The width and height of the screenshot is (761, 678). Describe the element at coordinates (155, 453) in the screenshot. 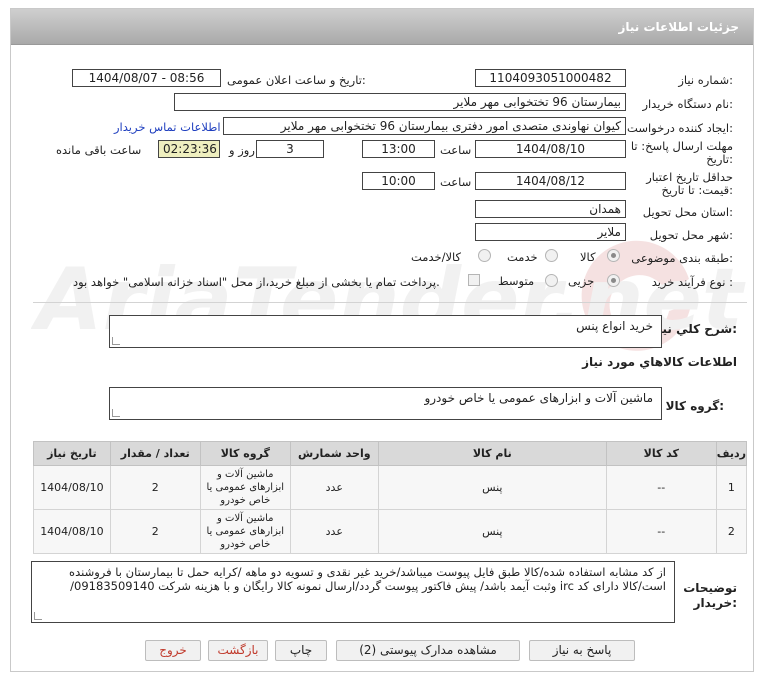

I see `col-header-qty: تعداد / مقدار` at that location.